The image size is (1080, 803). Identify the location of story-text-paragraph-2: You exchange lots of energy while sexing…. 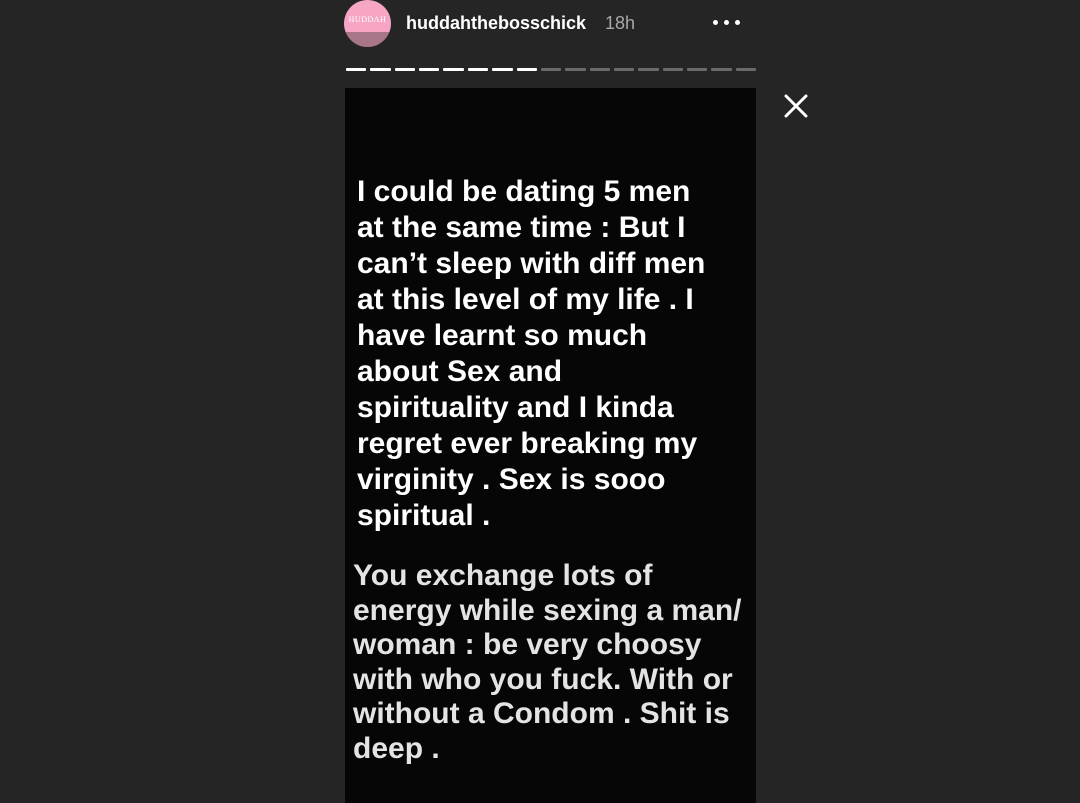
(547, 662).